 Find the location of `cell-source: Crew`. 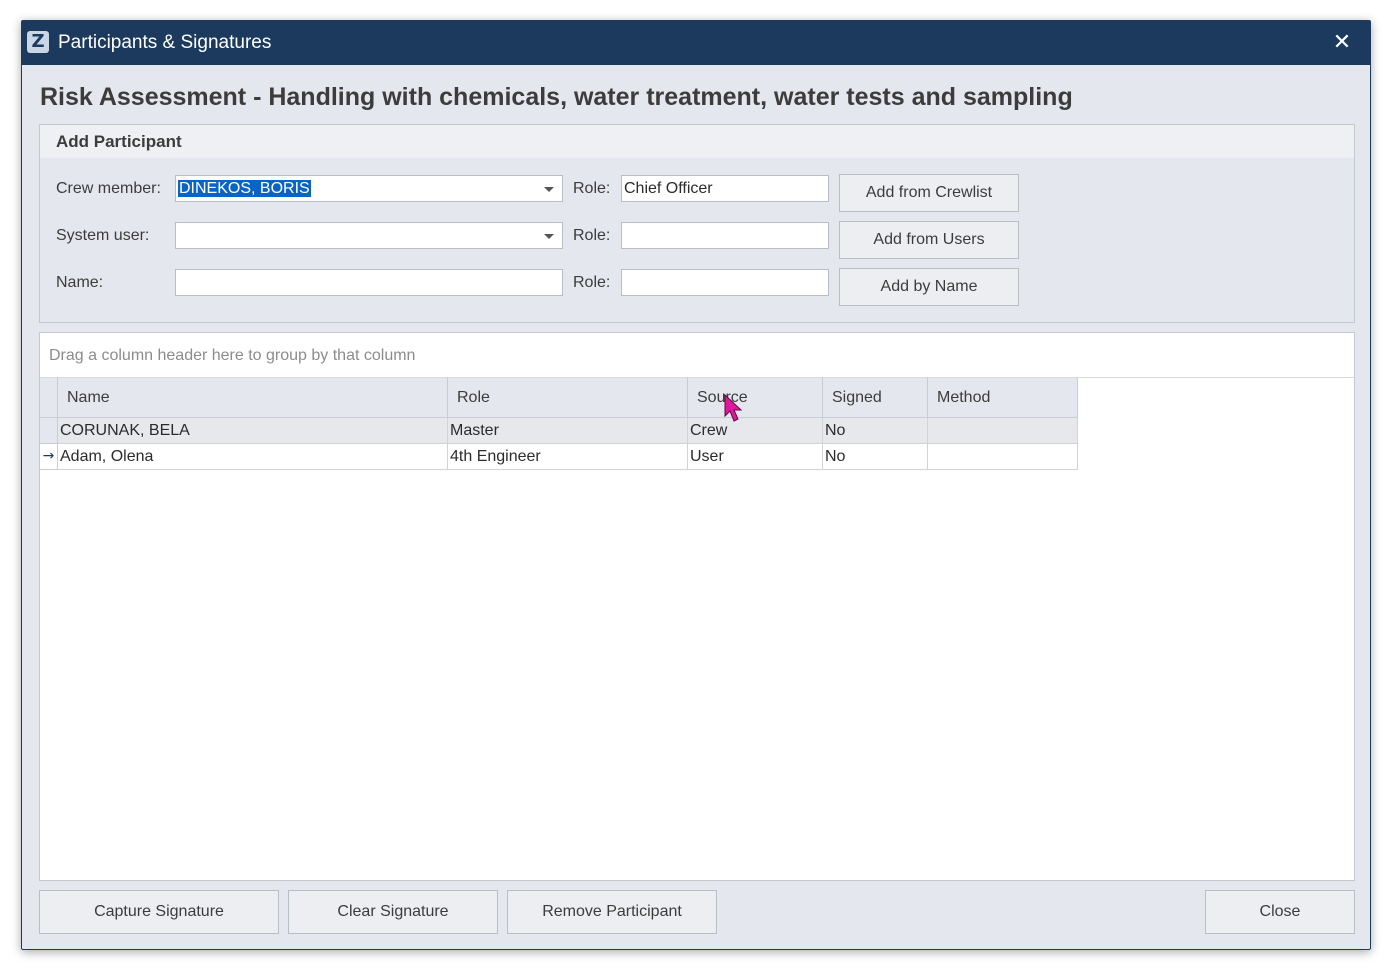

cell-source: Crew is located at coordinates (755, 431).